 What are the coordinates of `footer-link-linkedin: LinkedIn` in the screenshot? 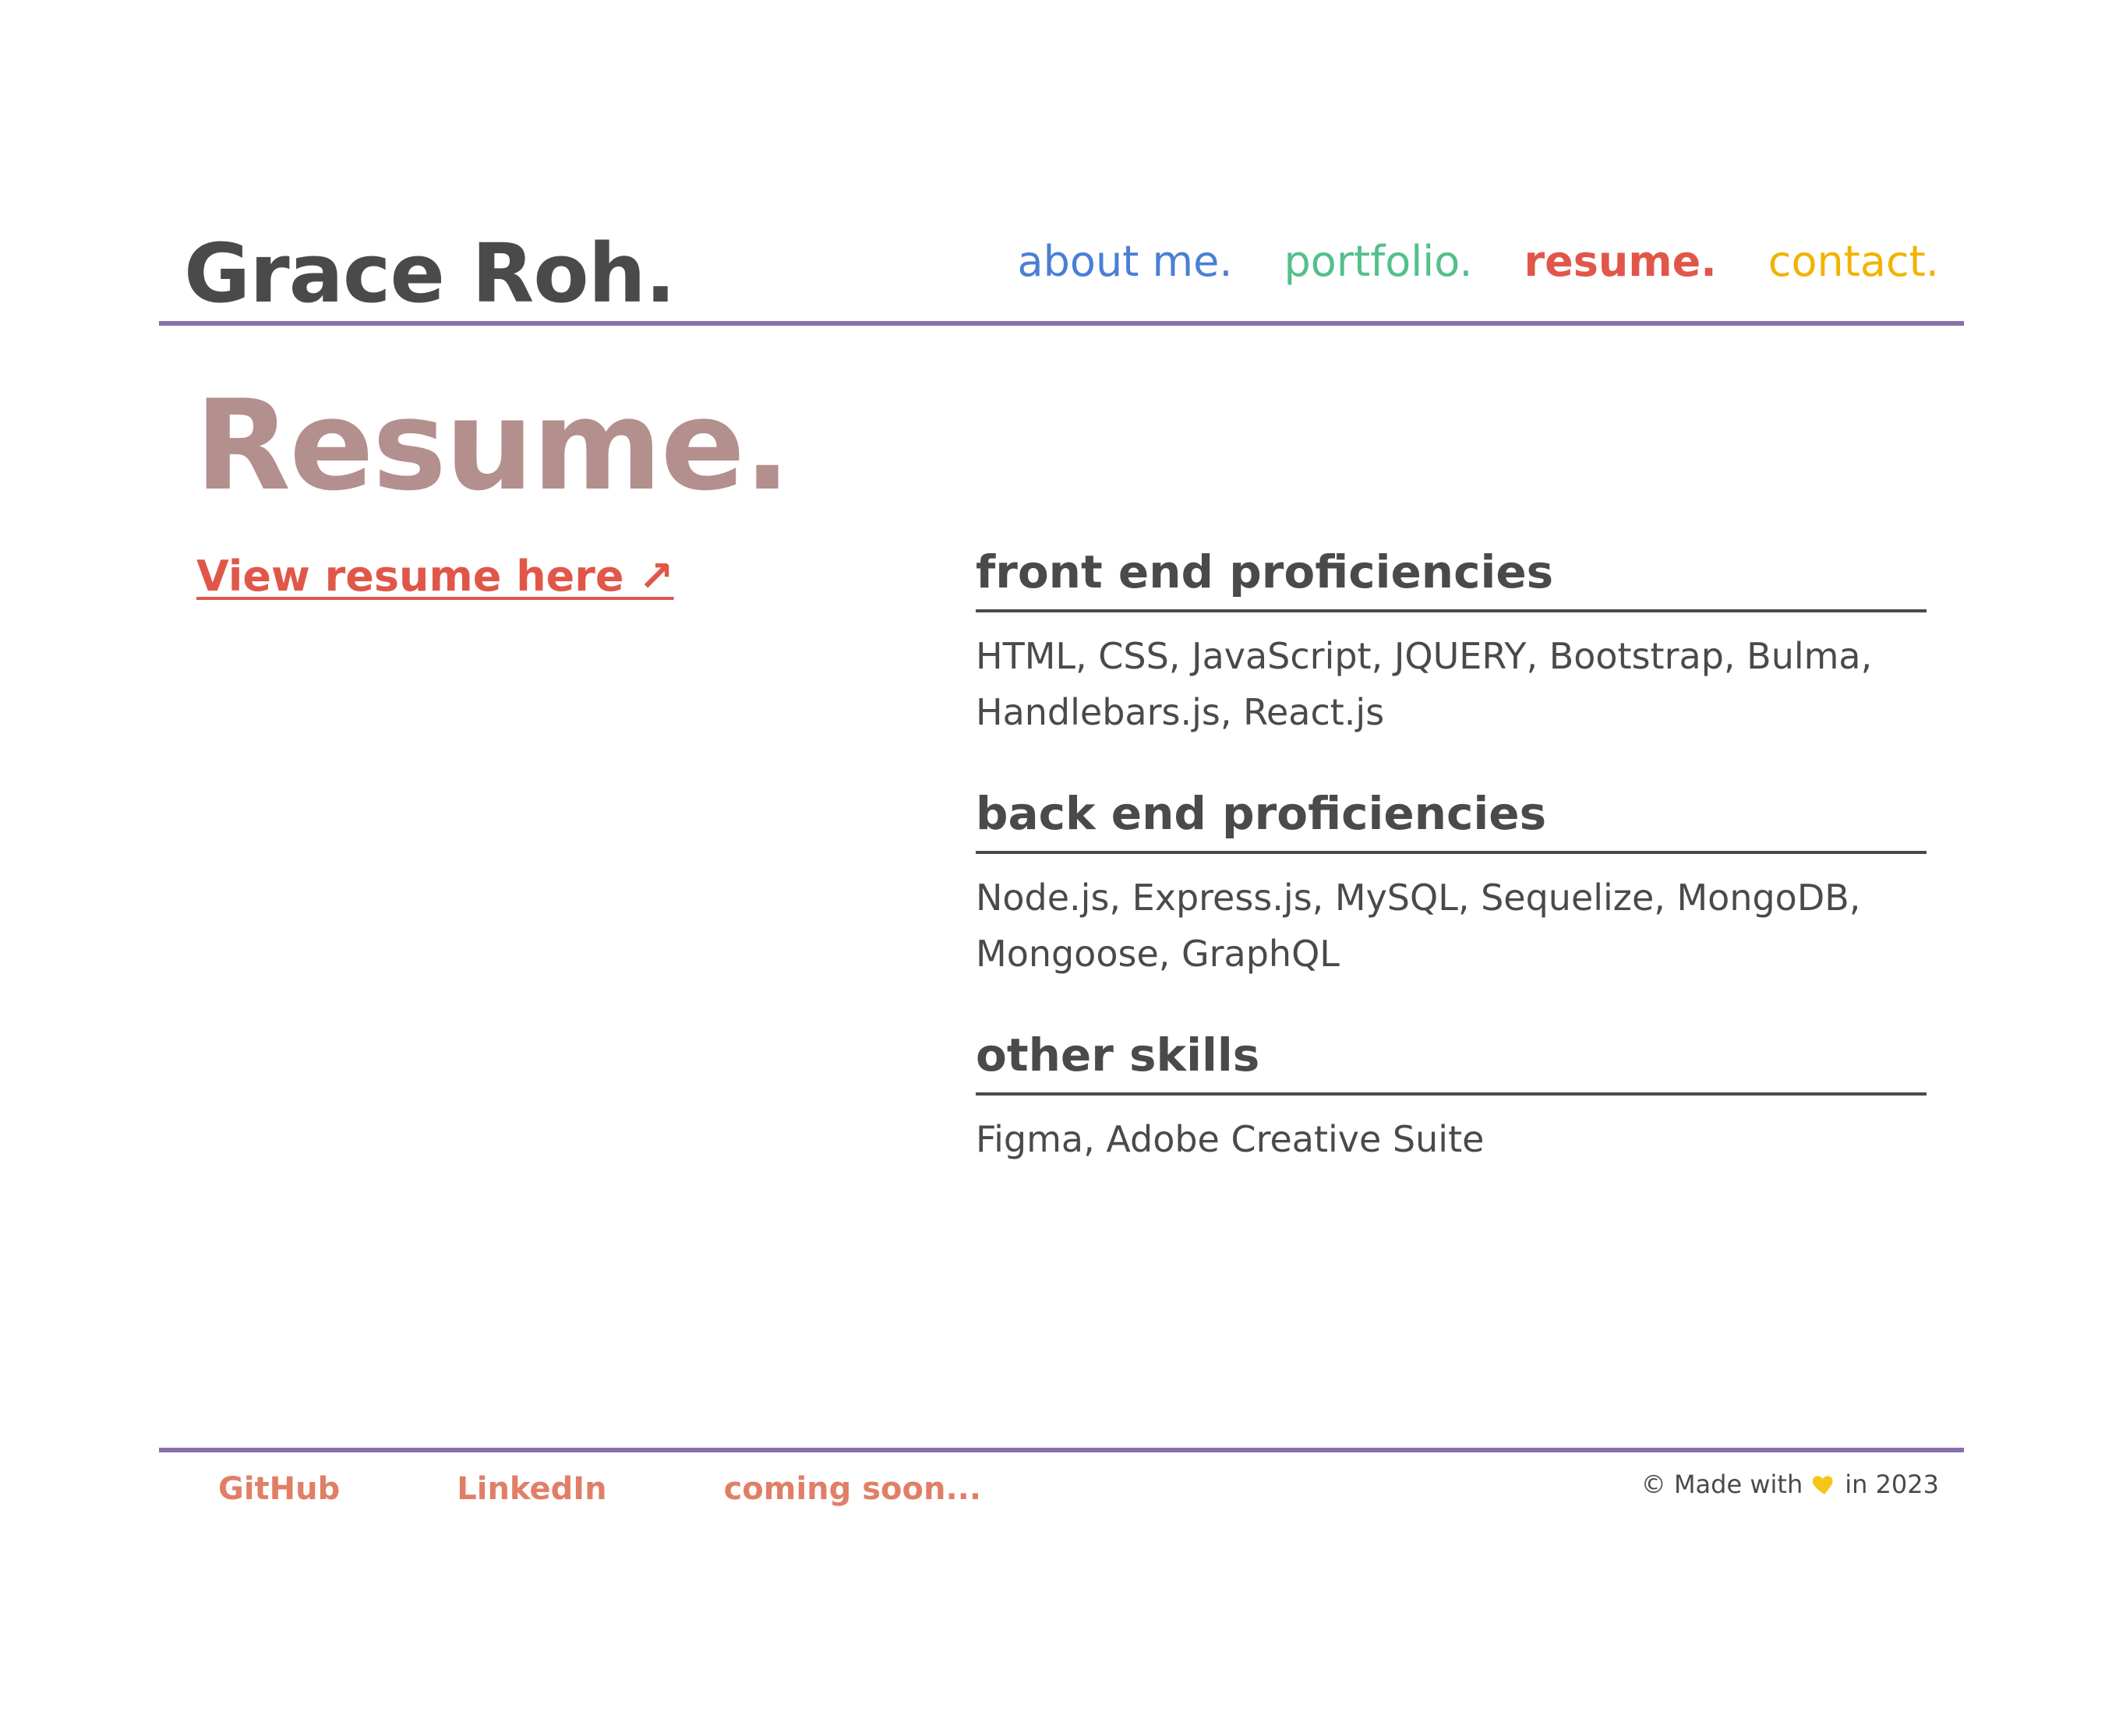 It's located at (531, 1489).